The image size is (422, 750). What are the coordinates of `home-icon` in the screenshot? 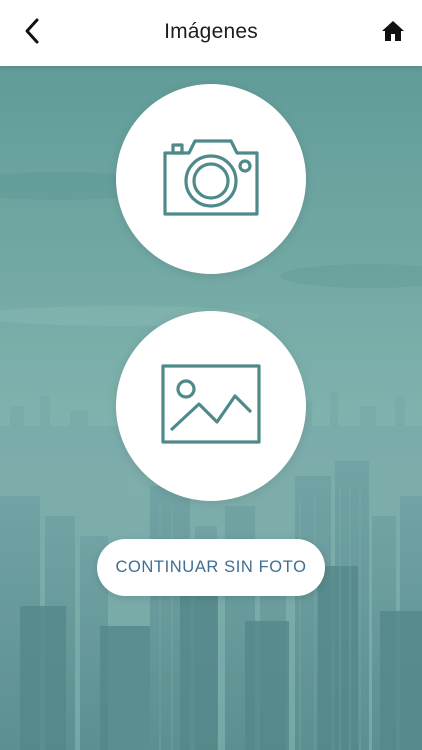 It's located at (393, 33).